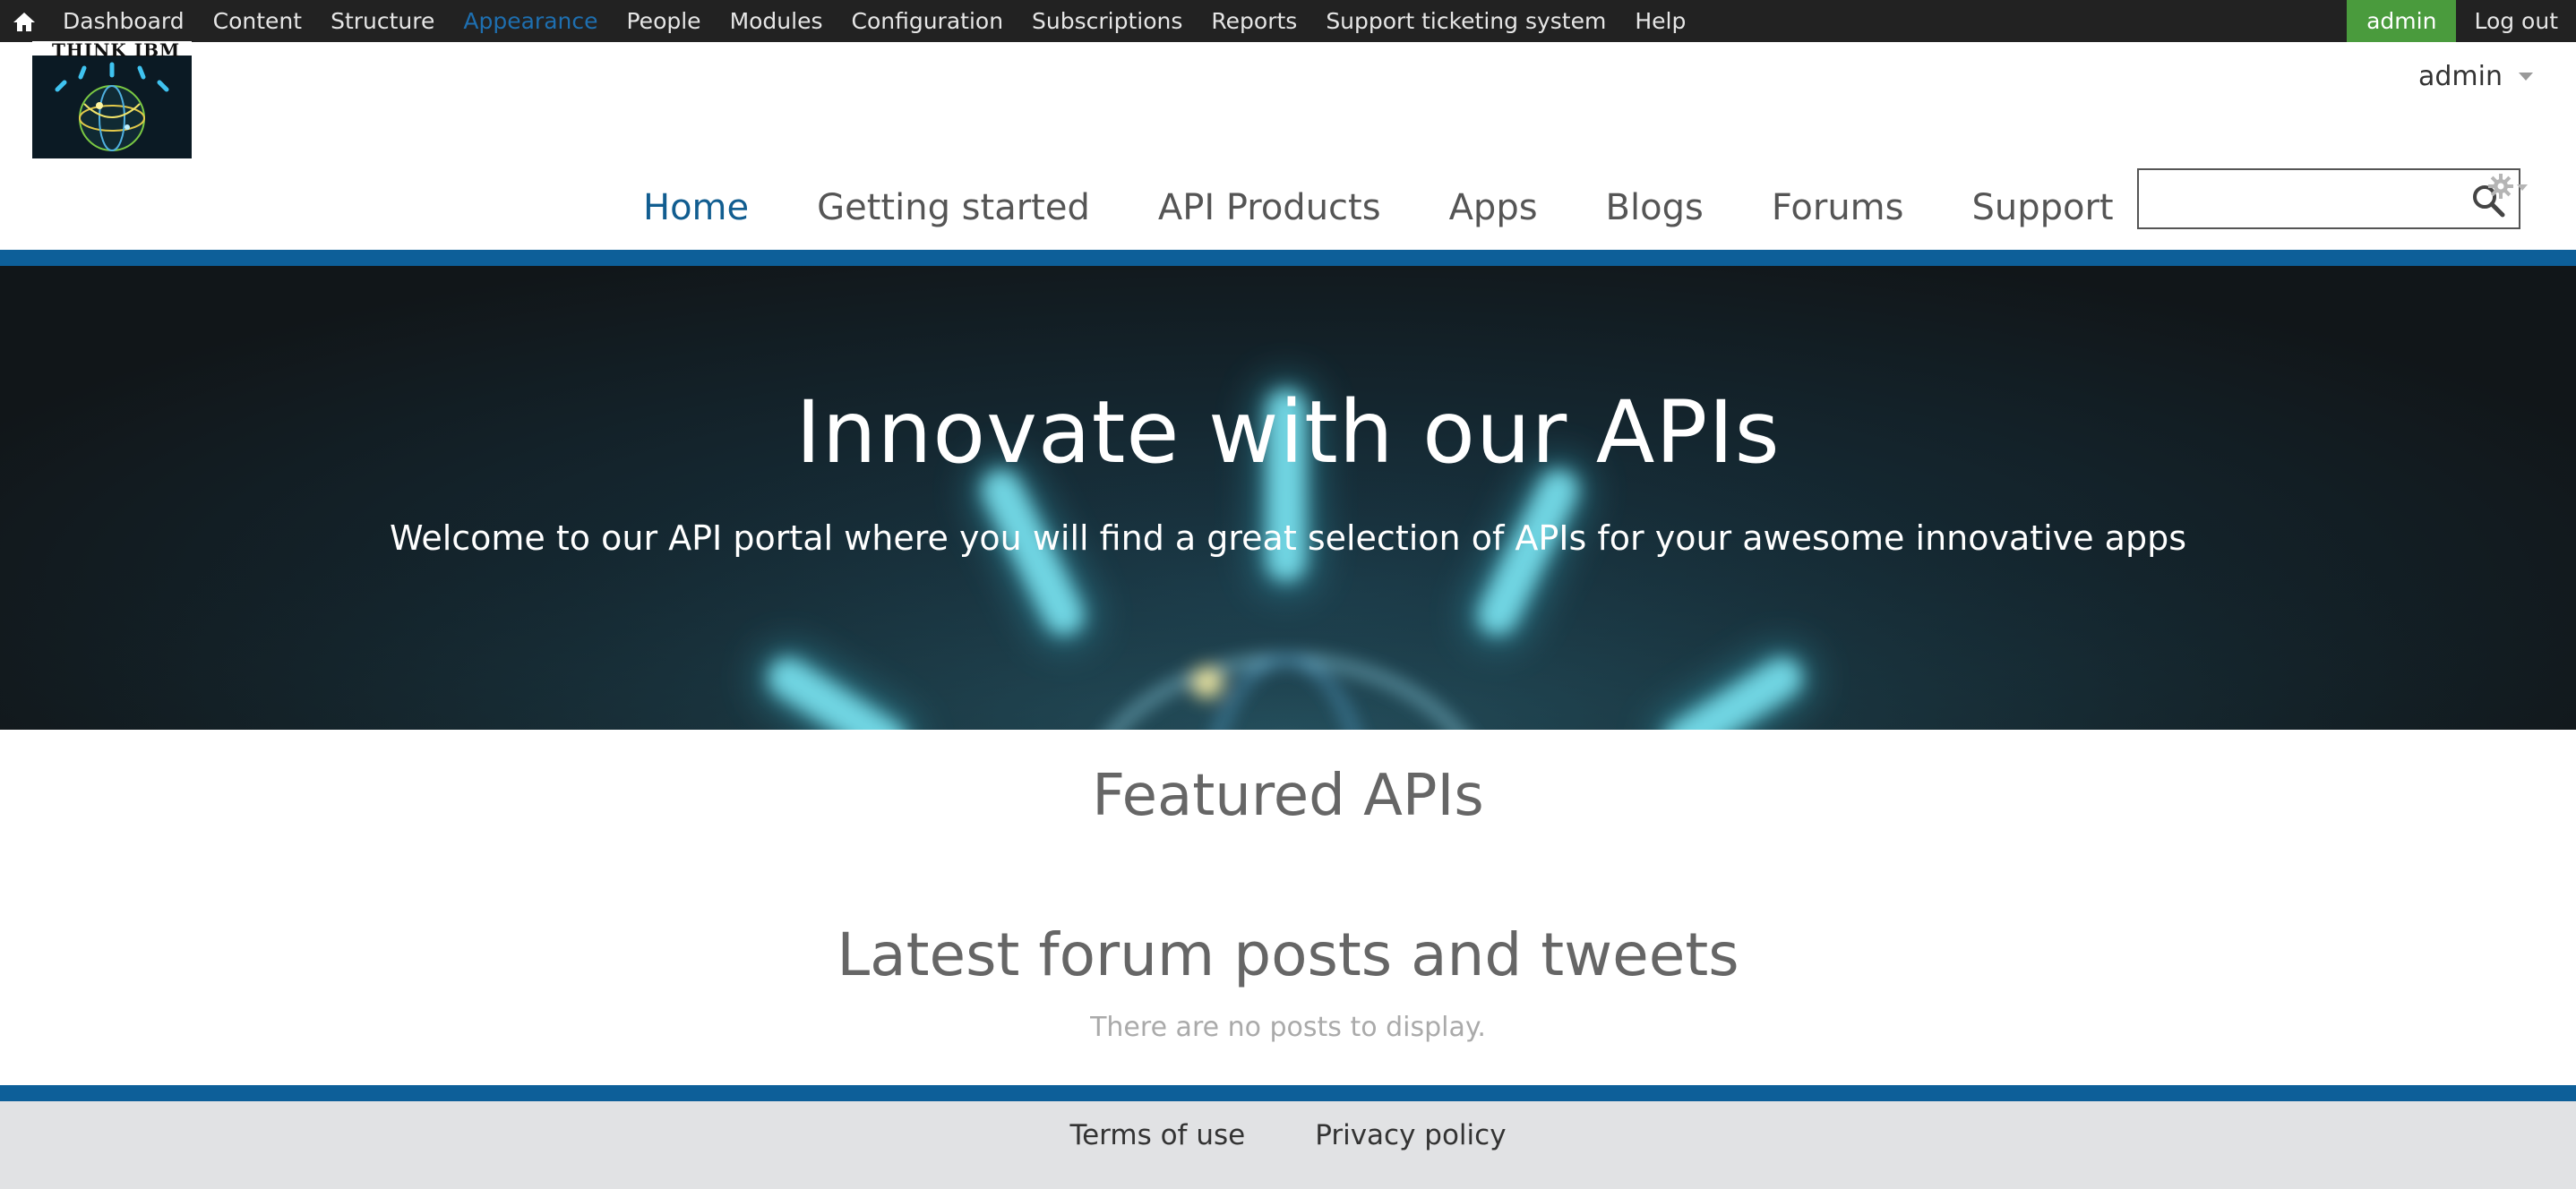  I want to click on footer-link-terms: Terms of use, so click(1157, 1135).